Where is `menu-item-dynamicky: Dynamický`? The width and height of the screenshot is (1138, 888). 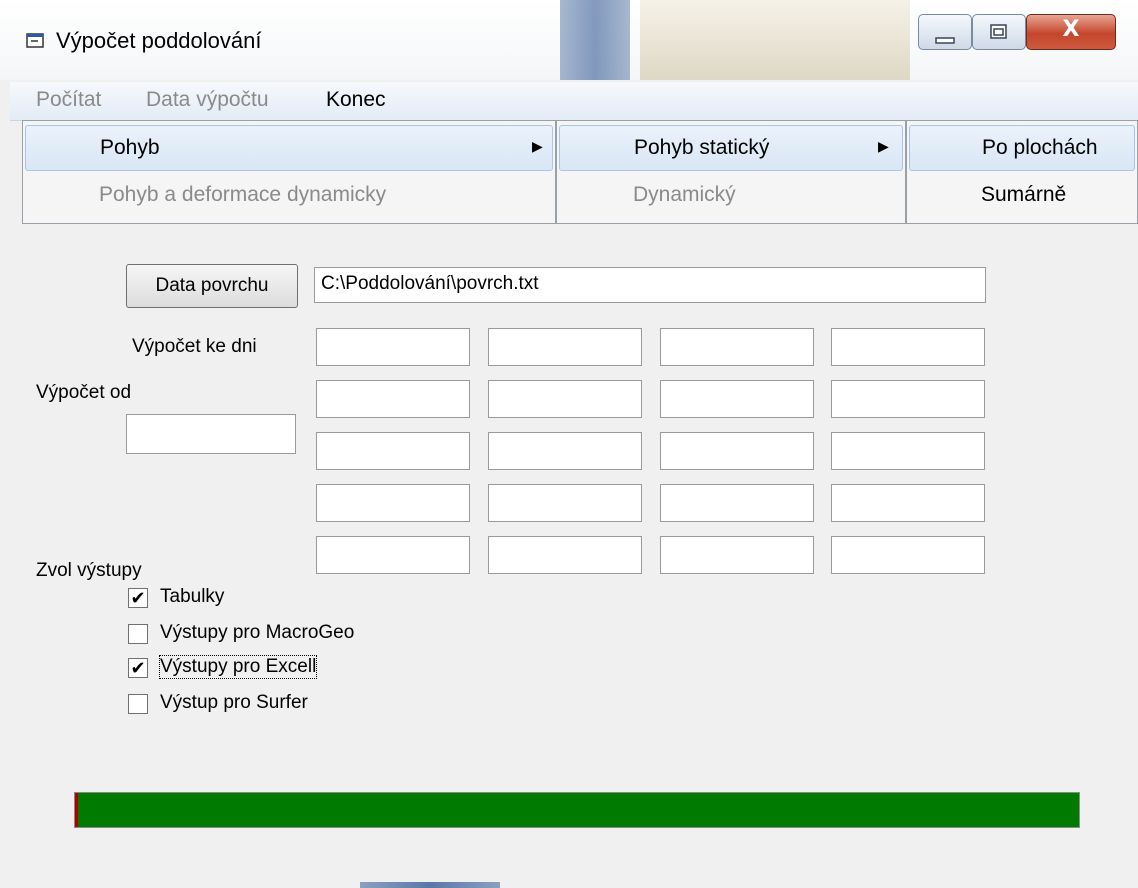
menu-item-dynamicky: Dynamický is located at coordinates (731, 196).